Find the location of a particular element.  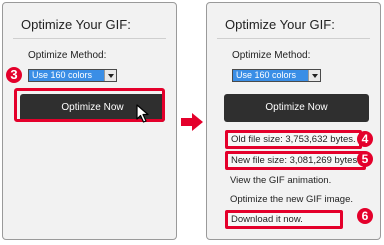

right-arrow-icon is located at coordinates (192, 122).